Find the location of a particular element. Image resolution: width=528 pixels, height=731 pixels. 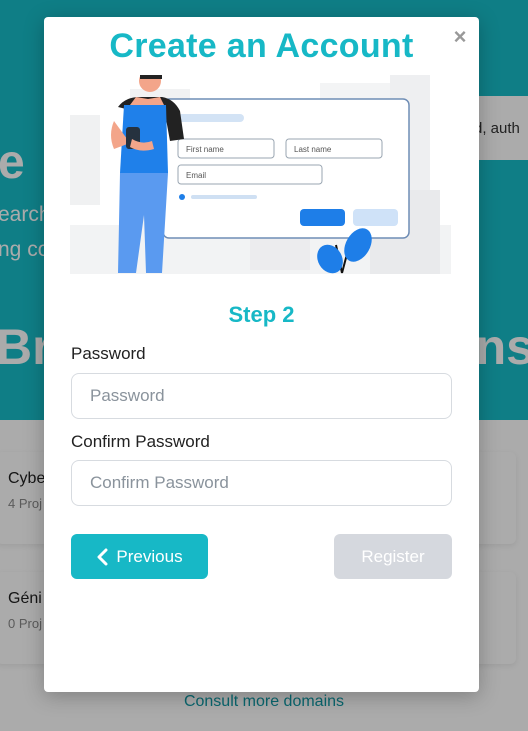

confirm-password-label: Confirm Password is located at coordinates (140, 441).